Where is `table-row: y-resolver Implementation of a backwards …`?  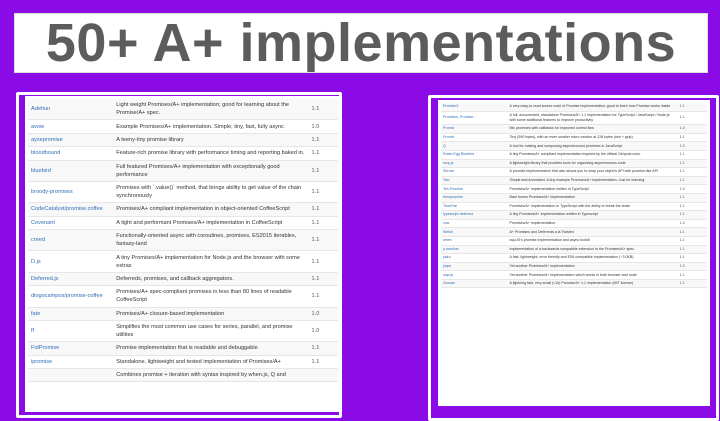
table-row: y-resolver Implementation of a backwards … is located at coordinates (574, 250).